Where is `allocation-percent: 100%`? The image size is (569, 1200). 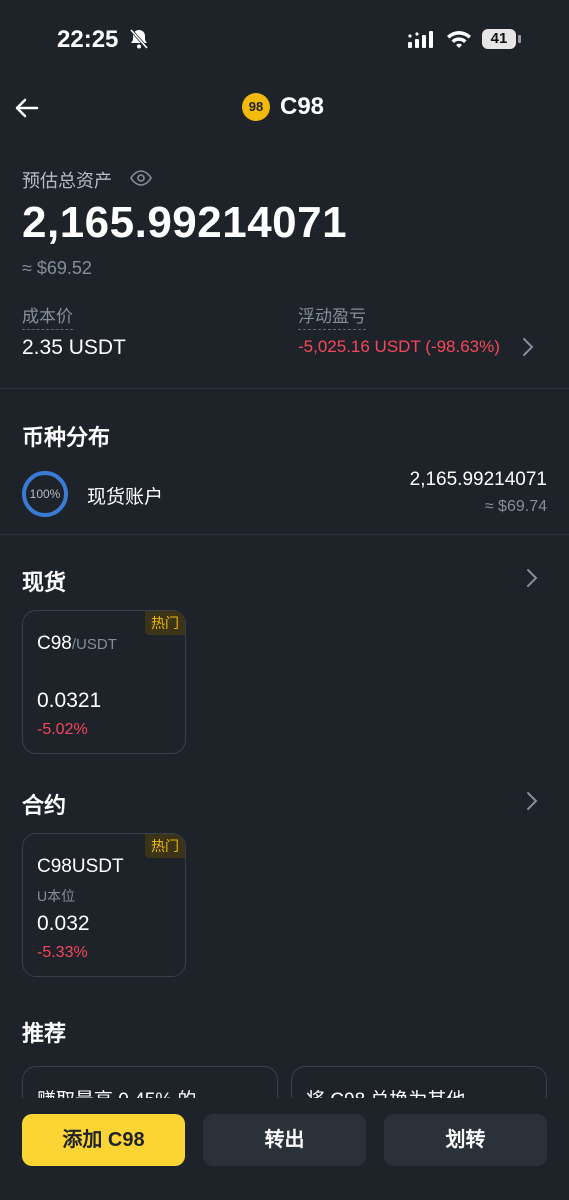
allocation-percent: 100% is located at coordinates (45, 494).